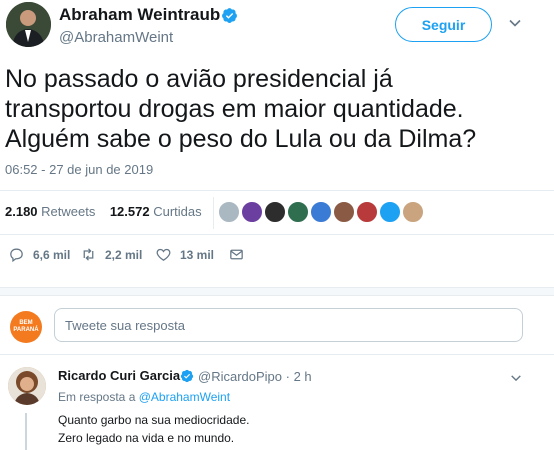 The height and width of the screenshot is (450, 554). I want to click on tweet-actions: 6,6 mil 2,2 mil 13 mil, so click(277, 257).